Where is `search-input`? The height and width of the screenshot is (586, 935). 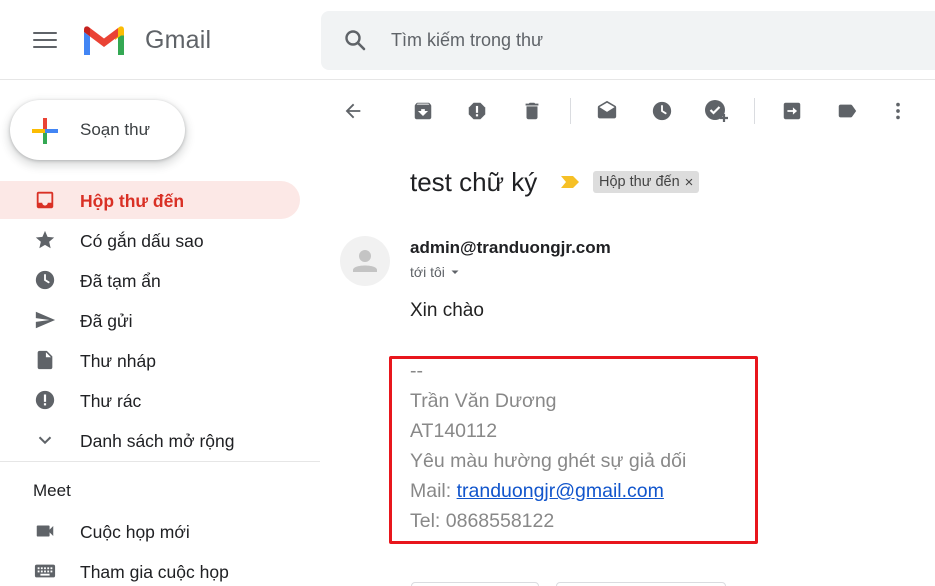
search-input is located at coordinates (641, 40).